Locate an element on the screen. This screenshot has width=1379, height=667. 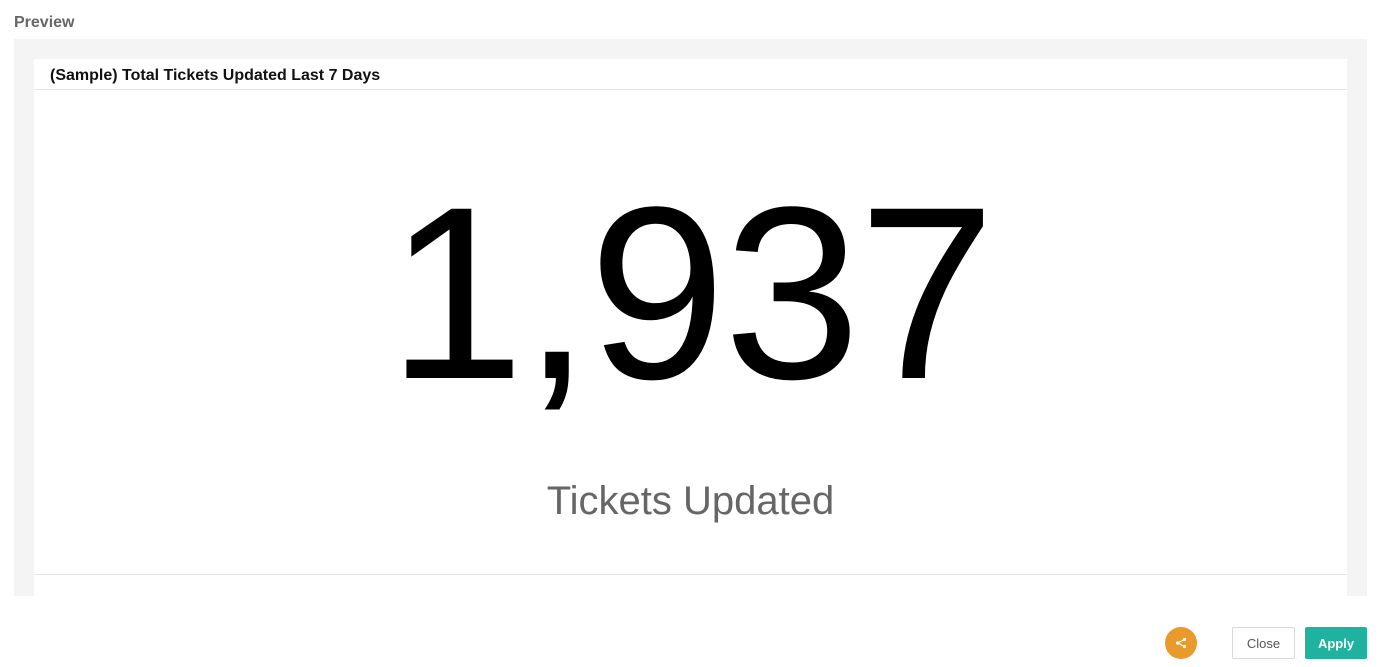
share-button is located at coordinates (1181, 643).